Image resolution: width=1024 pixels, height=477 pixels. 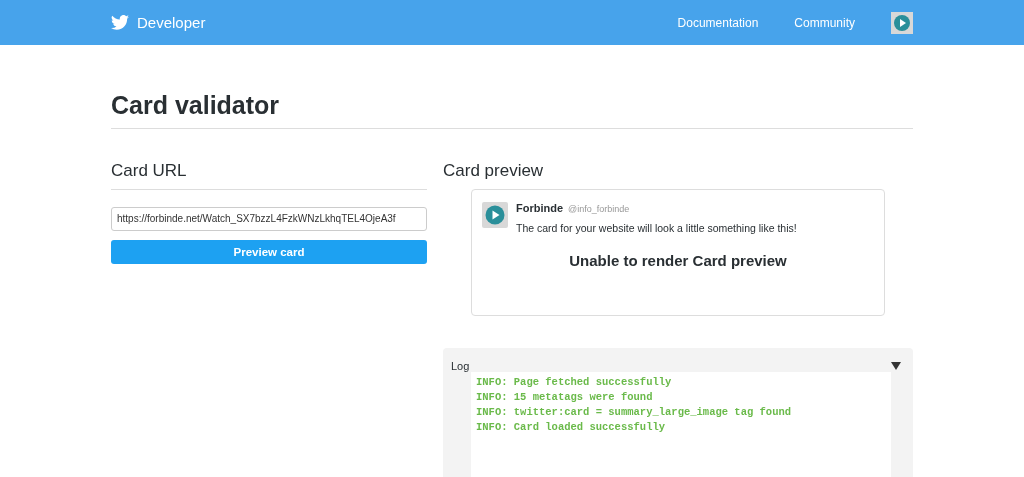 What do you see at coordinates (824, 22) in the screenshot?
I see `nav-link: Community` at bounding box center [824, 22].